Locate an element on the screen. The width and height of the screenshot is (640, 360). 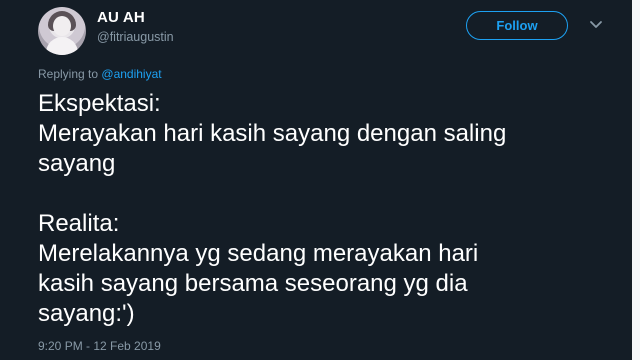
chevron-down-icon is located at coordinates (596, 24).